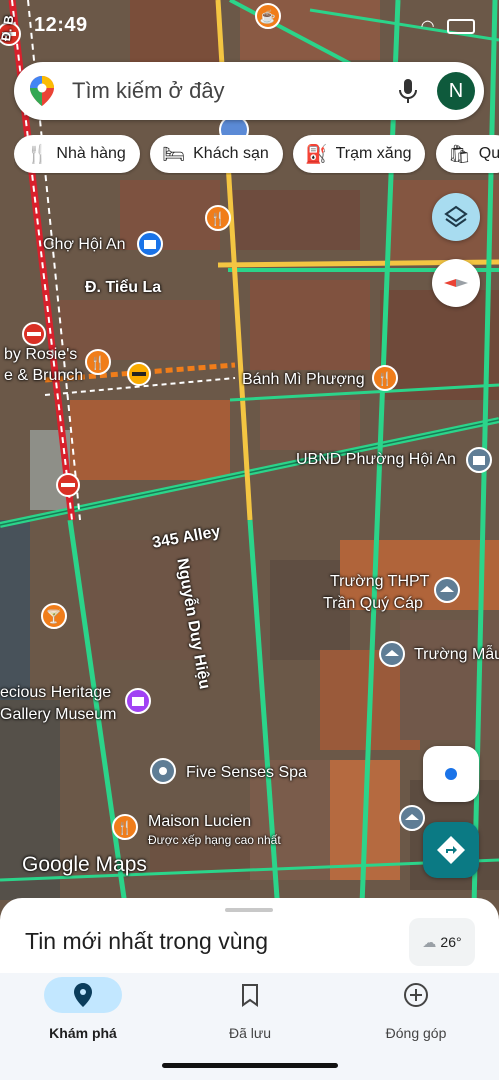  I want to click on cloud-icon: ☁, so click(429, 941).